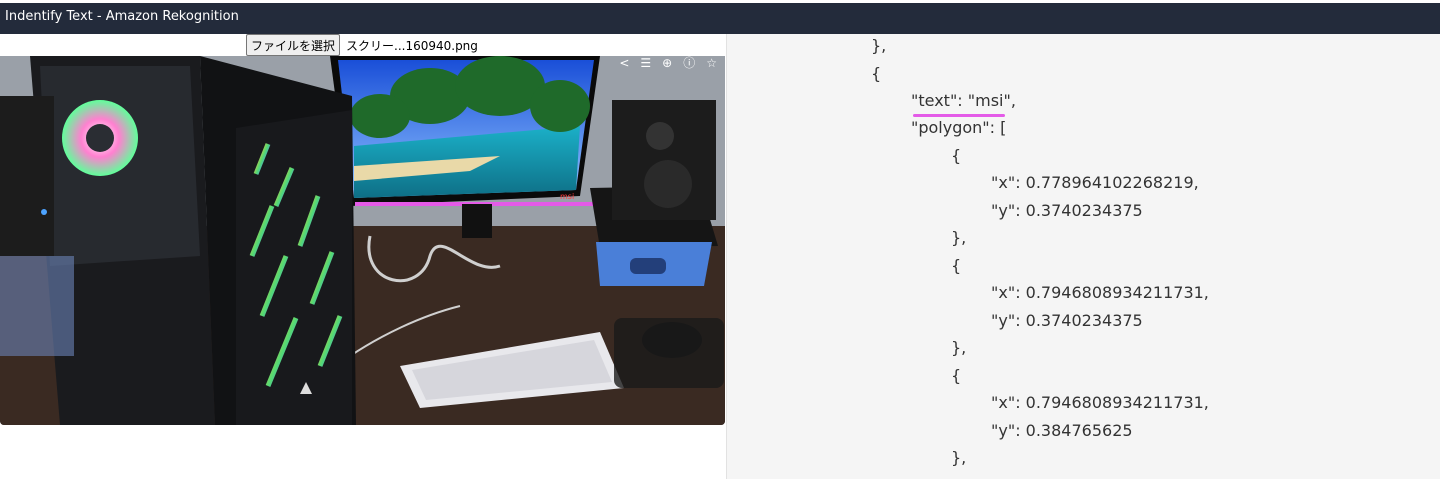 The width and height of the screenshot is (1440, 479). What do you see at coordinates (567, 196) in the screenshot?
I see `svg-text: msi` at bounding box center [567, 196].